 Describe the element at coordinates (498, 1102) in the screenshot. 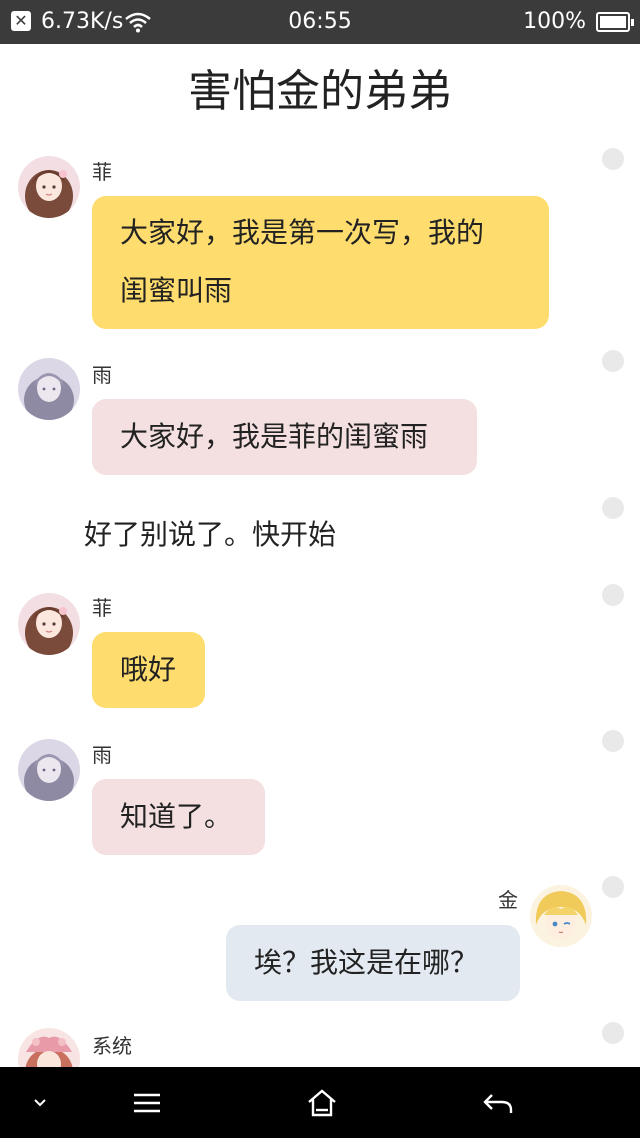

I see `back-icon` at that location.